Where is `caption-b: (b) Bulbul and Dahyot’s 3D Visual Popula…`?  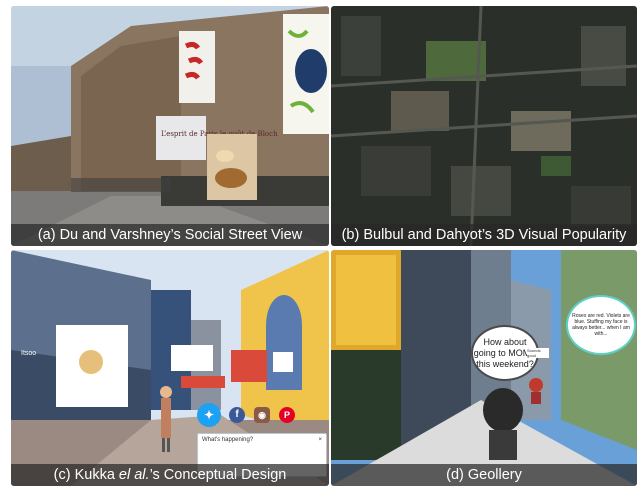 caption-b: (b) Bulbul and Dahyot’s 3D Visual Popula… is located at coordinates (484, 235).